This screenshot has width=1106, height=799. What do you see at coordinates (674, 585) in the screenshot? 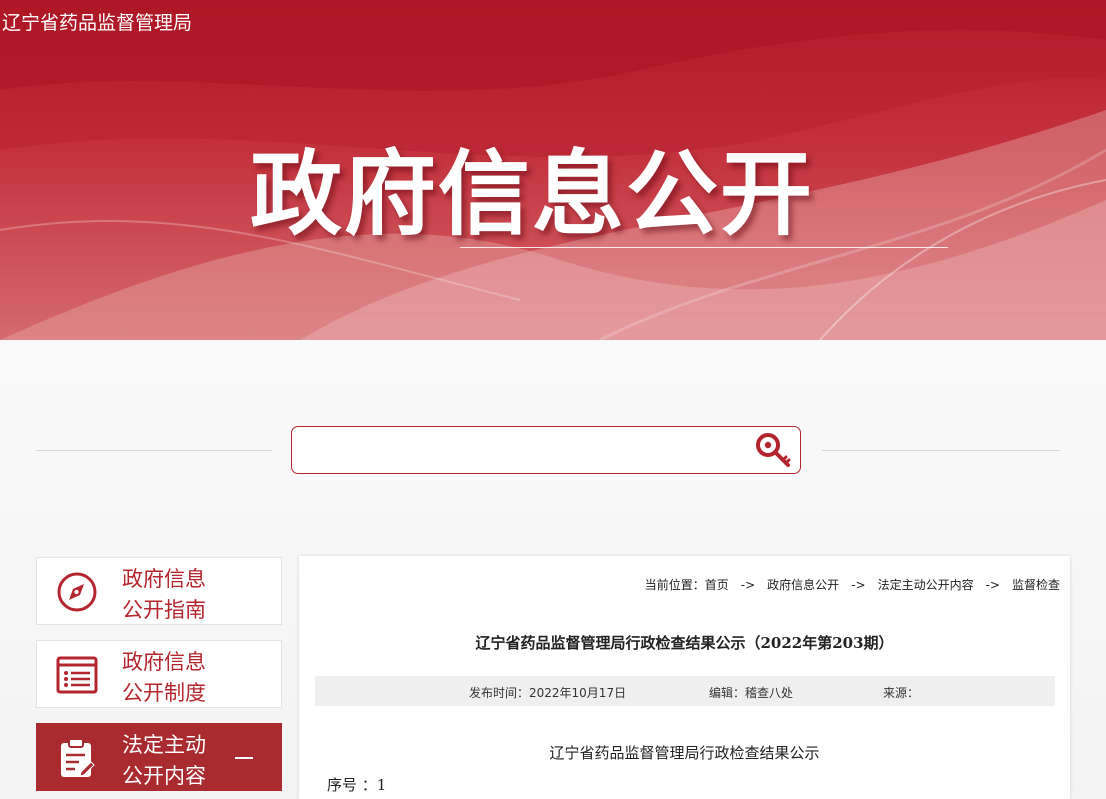
I see `breadcrumb-prefix: 当前位置：` at bounding box center [674, 585].